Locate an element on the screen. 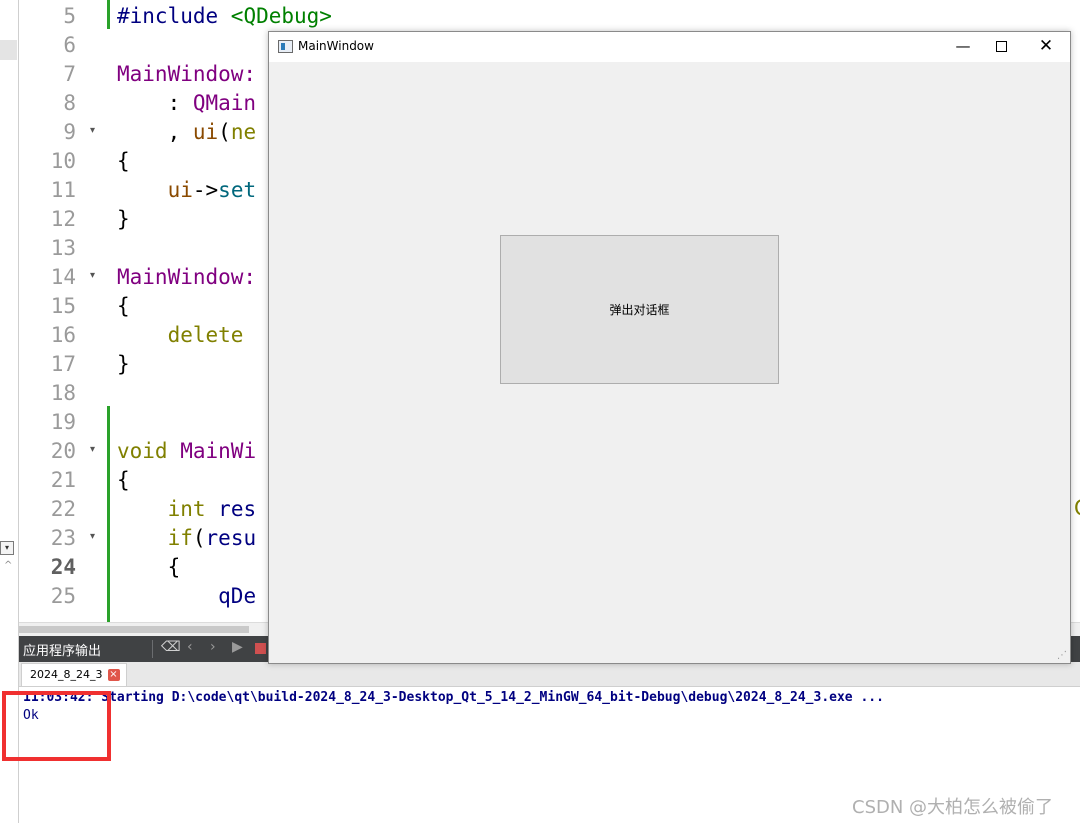 The image size is (1080, 823). left-sidebar-tab is located at coordinates (8, 50).